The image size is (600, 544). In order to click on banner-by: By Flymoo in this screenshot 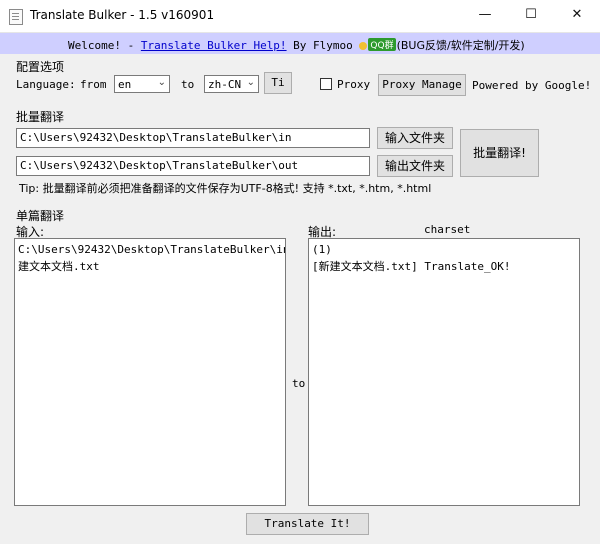, I will do `click(323, 45)`.